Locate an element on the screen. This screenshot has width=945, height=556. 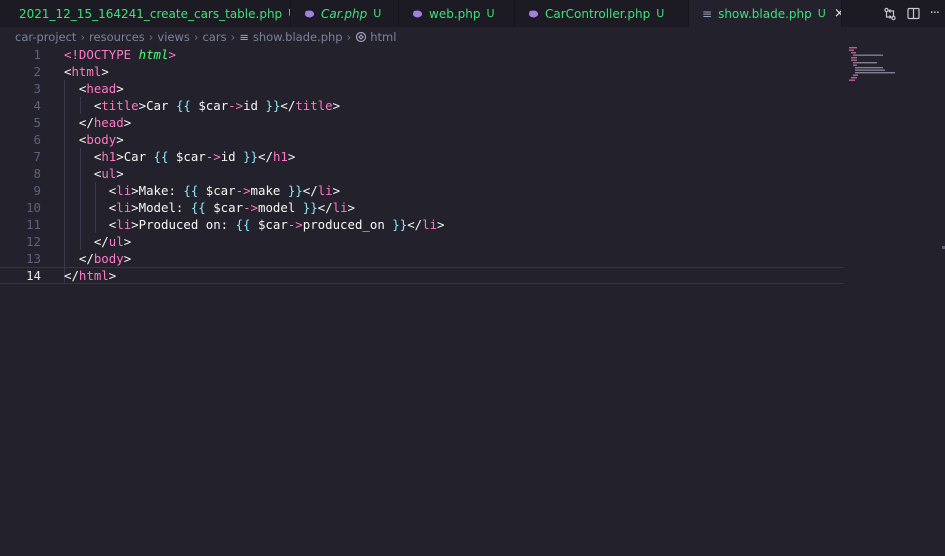
breadcrumb-item: car-project is located at coordinates (45, 37).